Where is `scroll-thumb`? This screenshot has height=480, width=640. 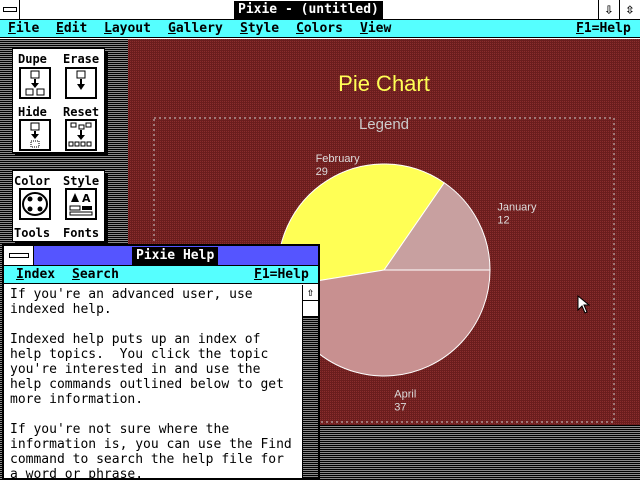 scroll-thumb is located at coordinates (310, 309).